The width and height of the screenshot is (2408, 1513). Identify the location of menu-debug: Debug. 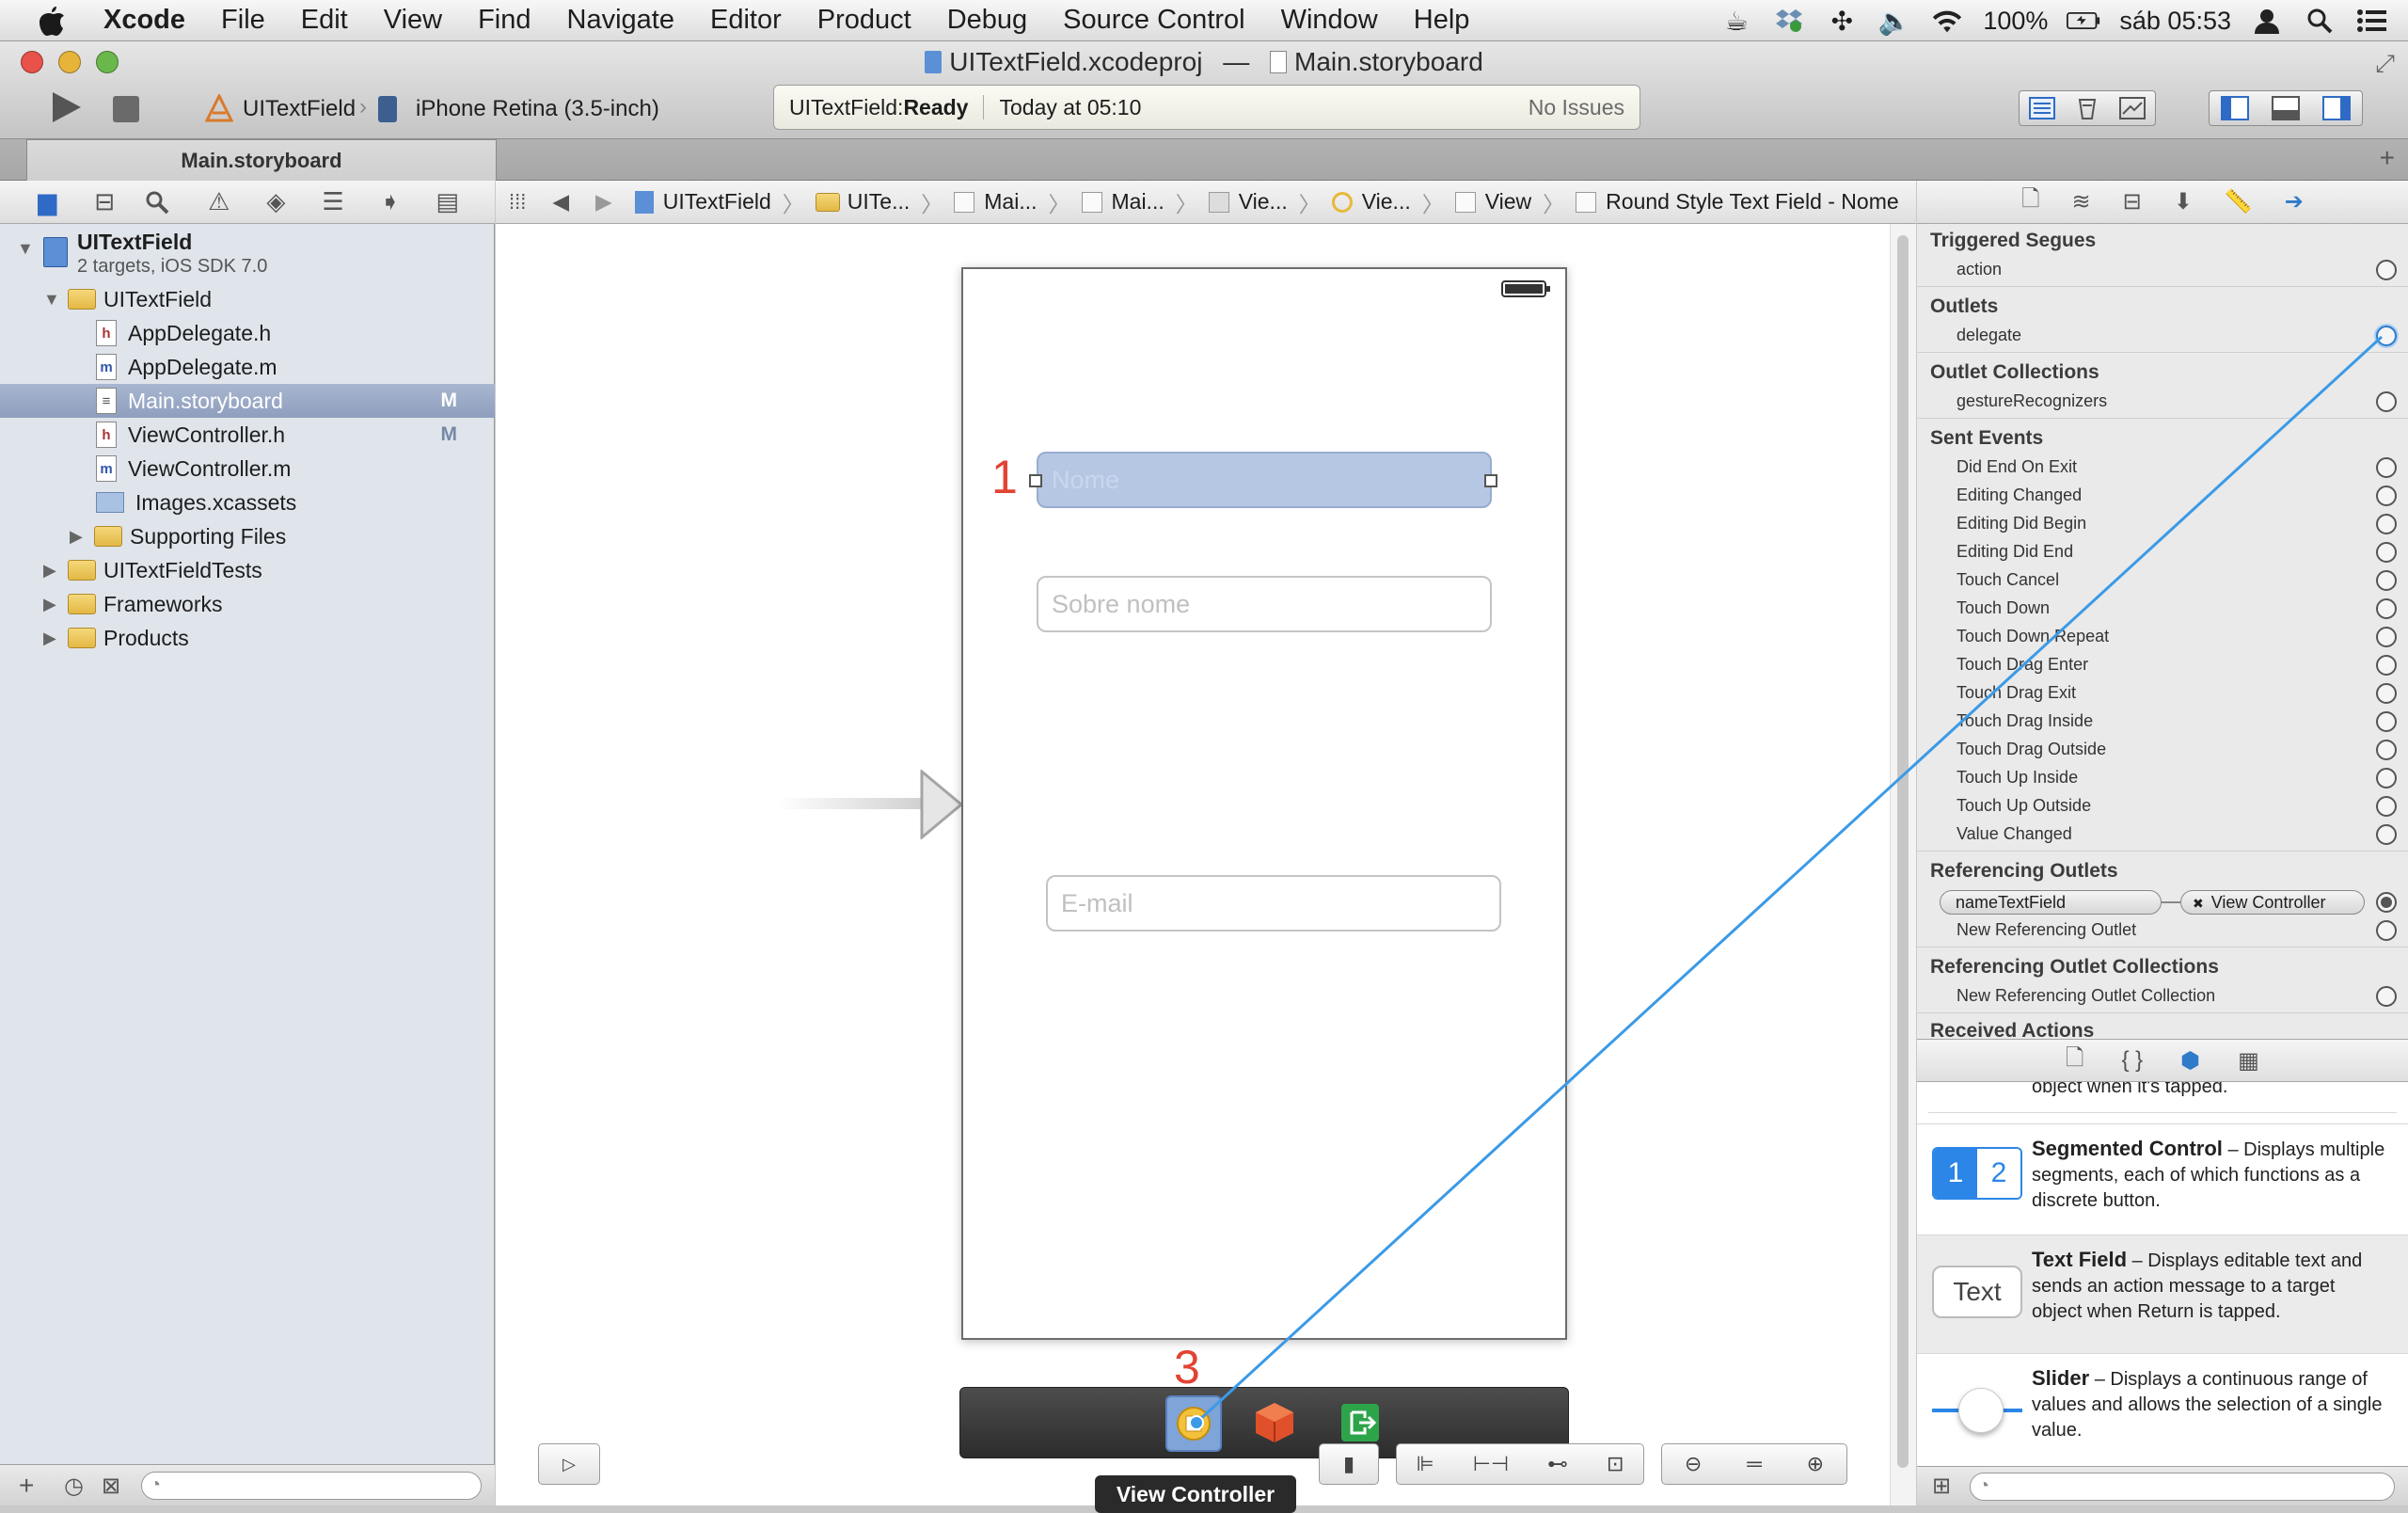
(987, 20).